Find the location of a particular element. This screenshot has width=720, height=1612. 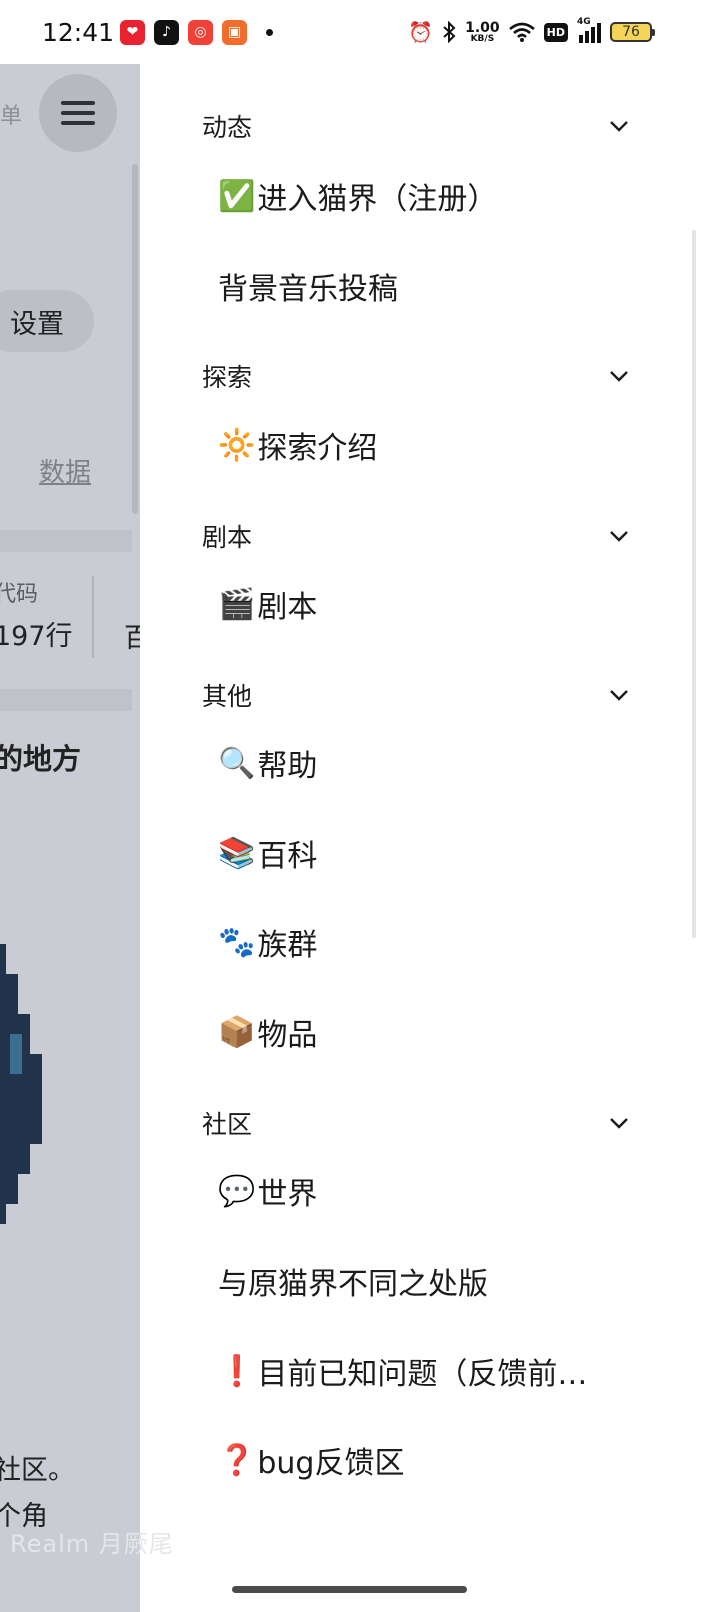

status-time: 12:41 is located at coordinates (78, 32).